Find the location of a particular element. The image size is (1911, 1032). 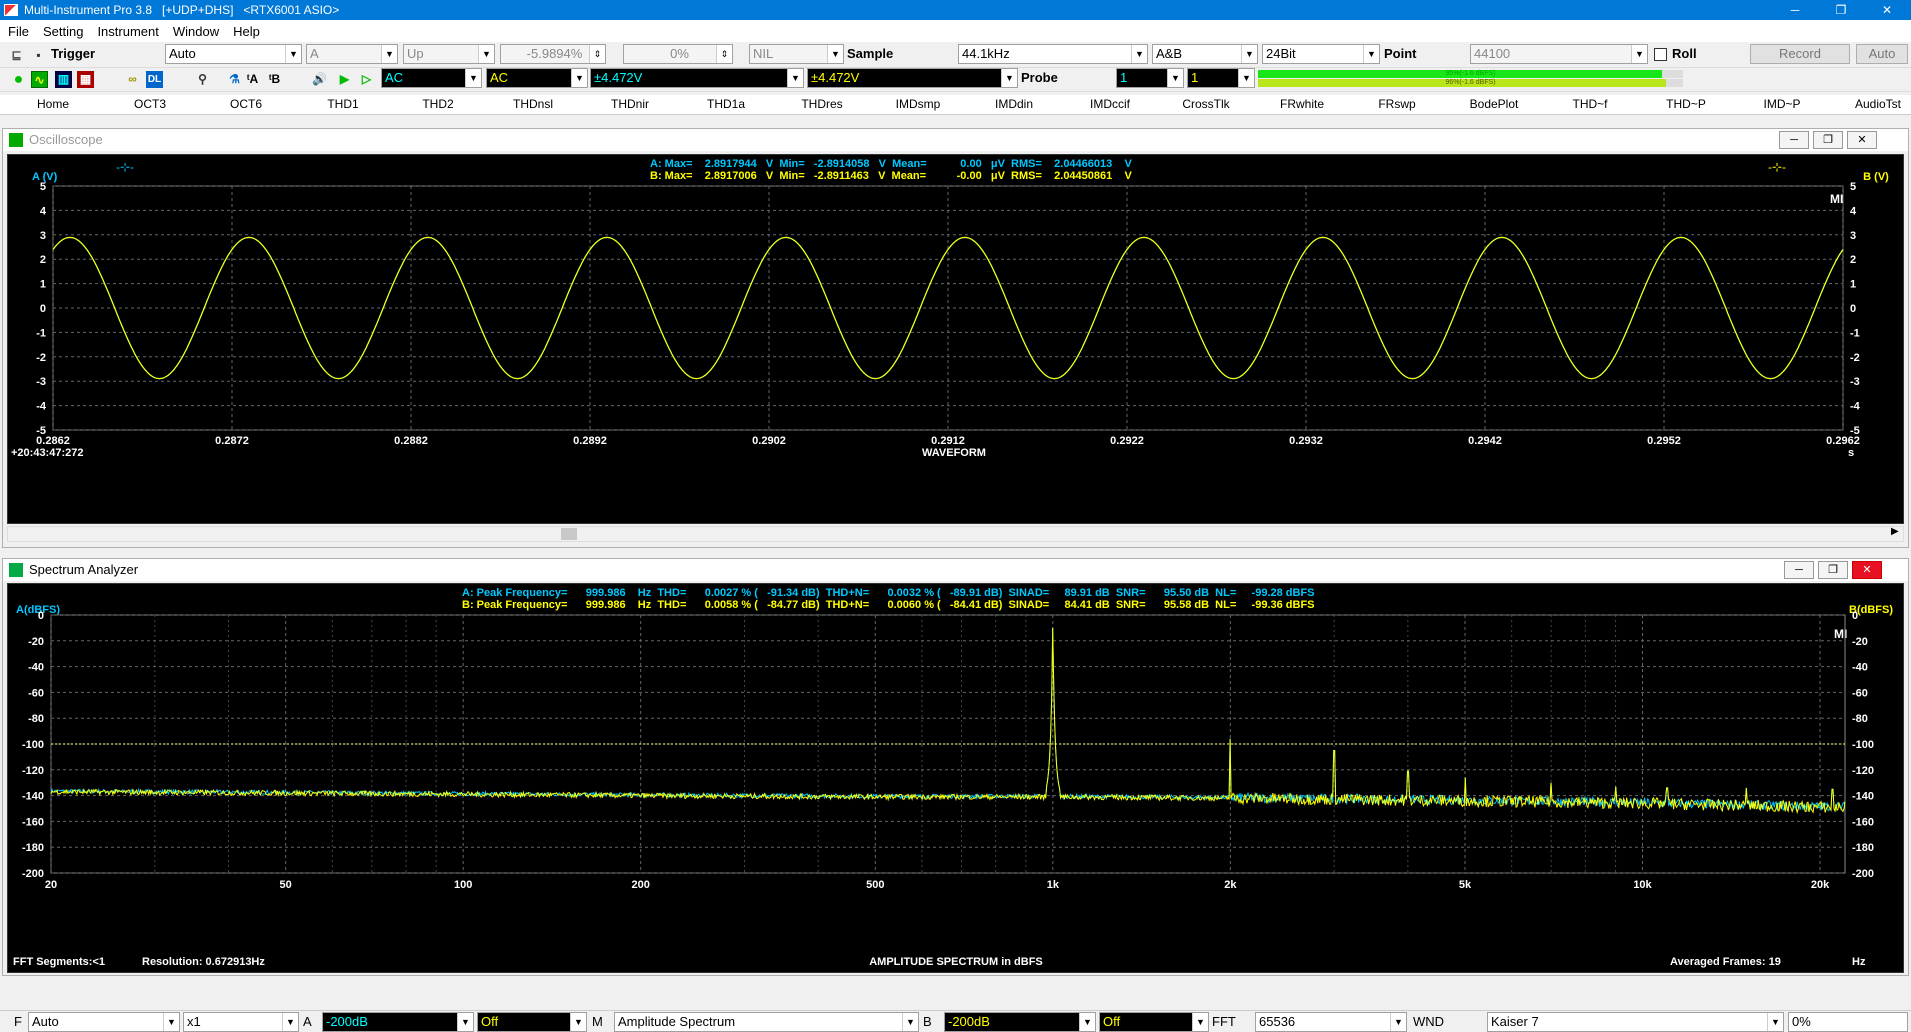

record-button: Record is located at coordinates (1800, 54).